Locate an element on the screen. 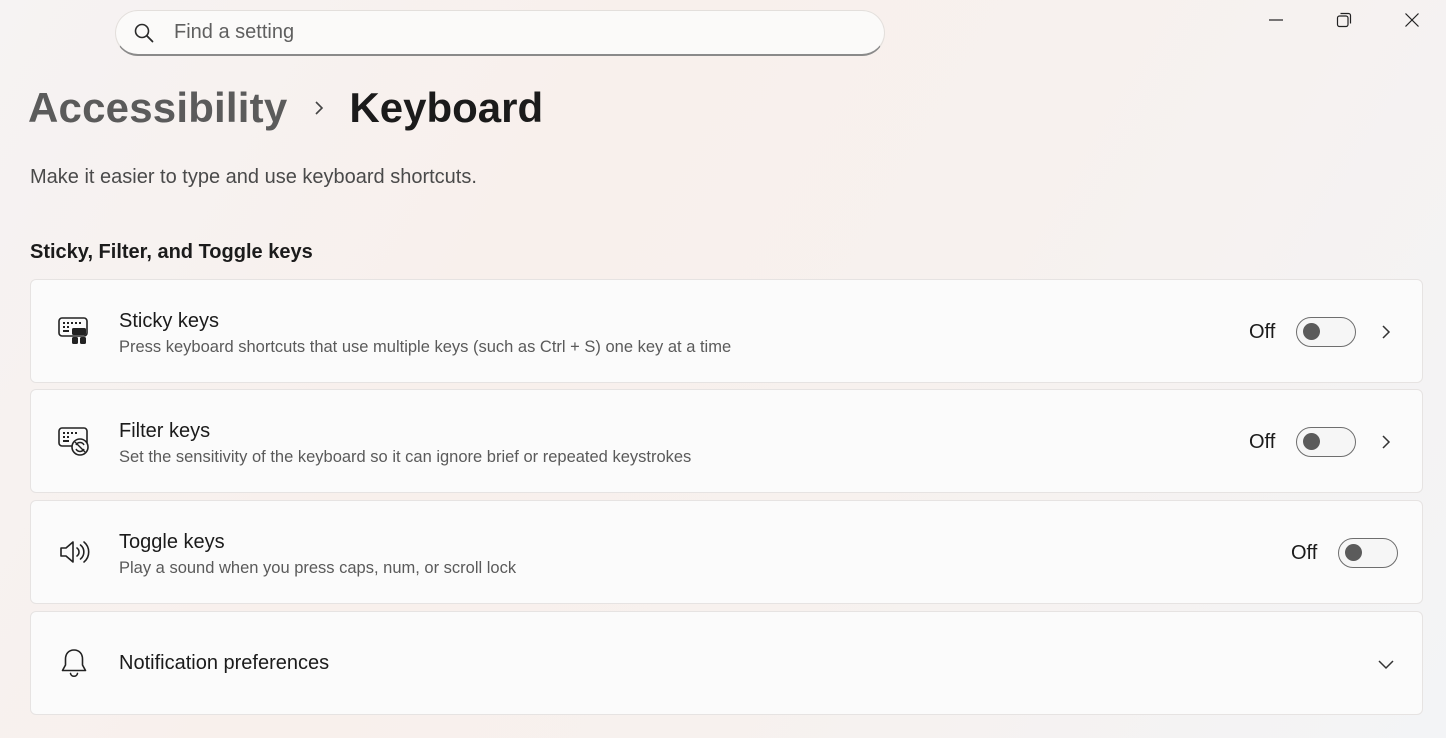  minimize-button is located at coordinates (1276, 20).